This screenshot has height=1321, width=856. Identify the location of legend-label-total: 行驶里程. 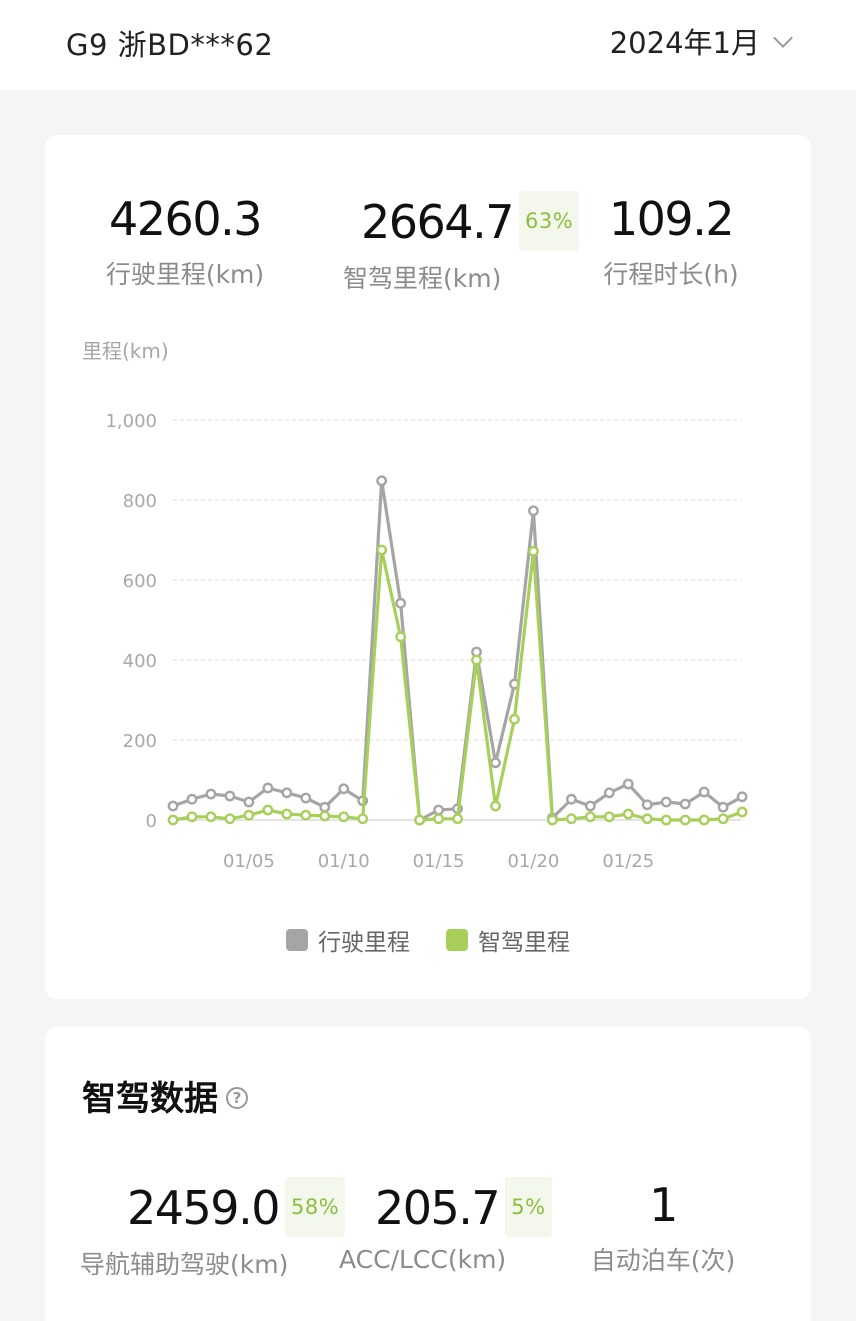
(364, 943).